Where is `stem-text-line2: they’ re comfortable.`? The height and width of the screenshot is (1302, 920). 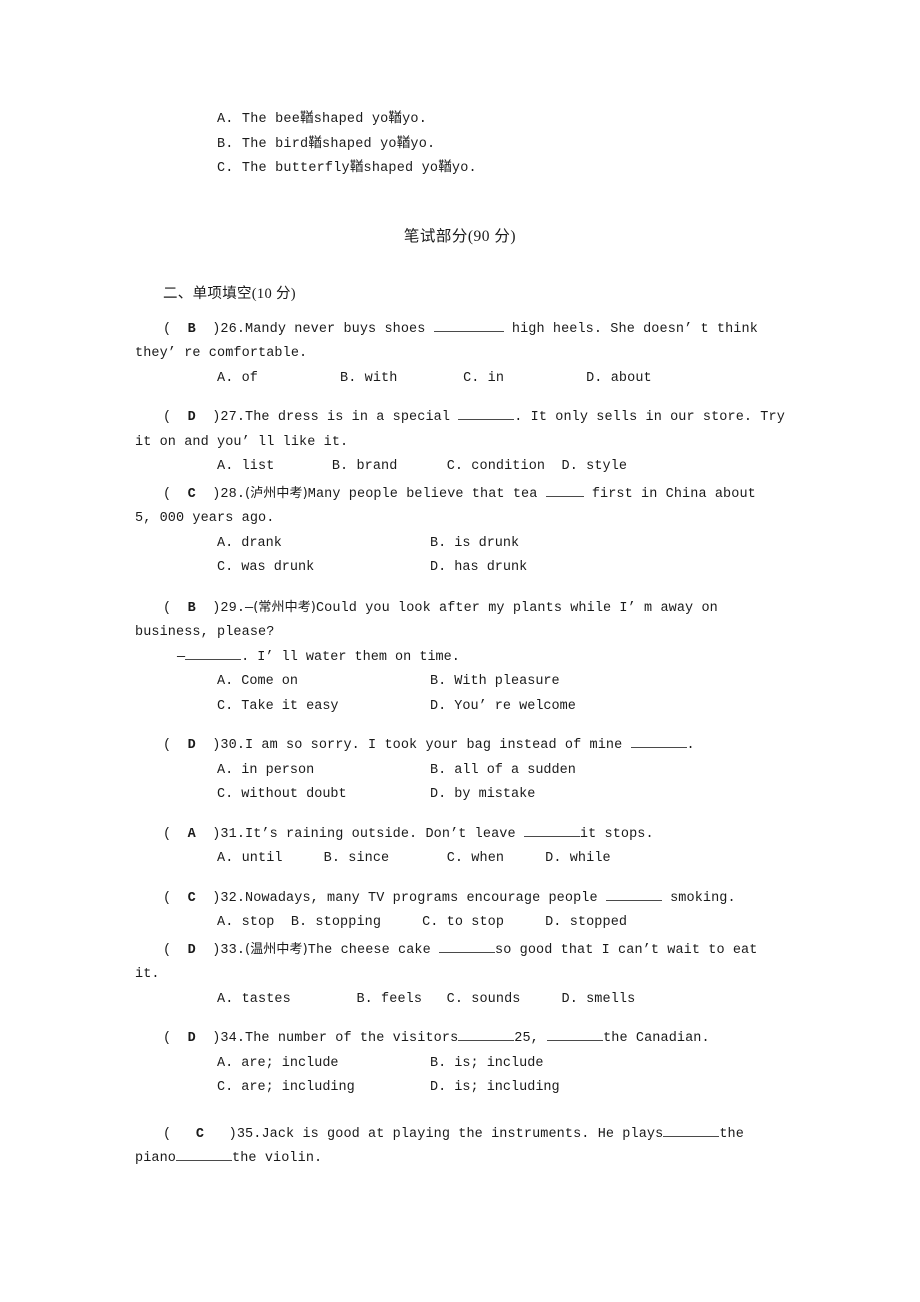 stem-text-line2: they’ re comfortable. is located at coordinates (221, 353).